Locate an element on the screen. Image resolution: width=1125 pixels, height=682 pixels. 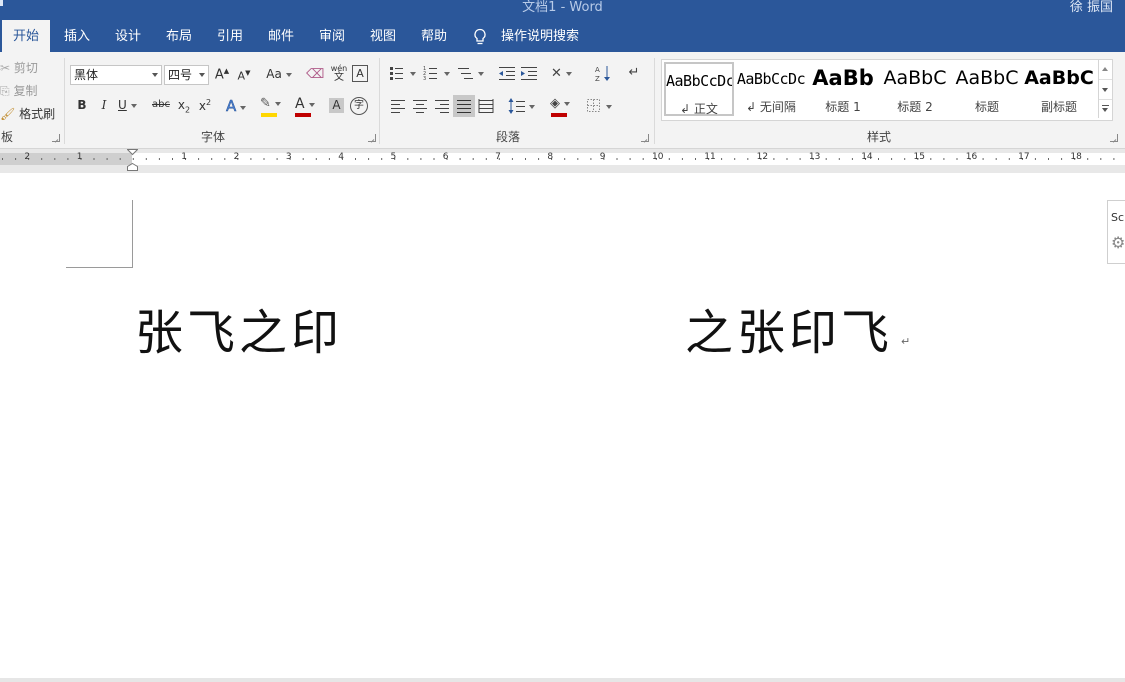
svg-text: A is located at coordinates (597, 70).